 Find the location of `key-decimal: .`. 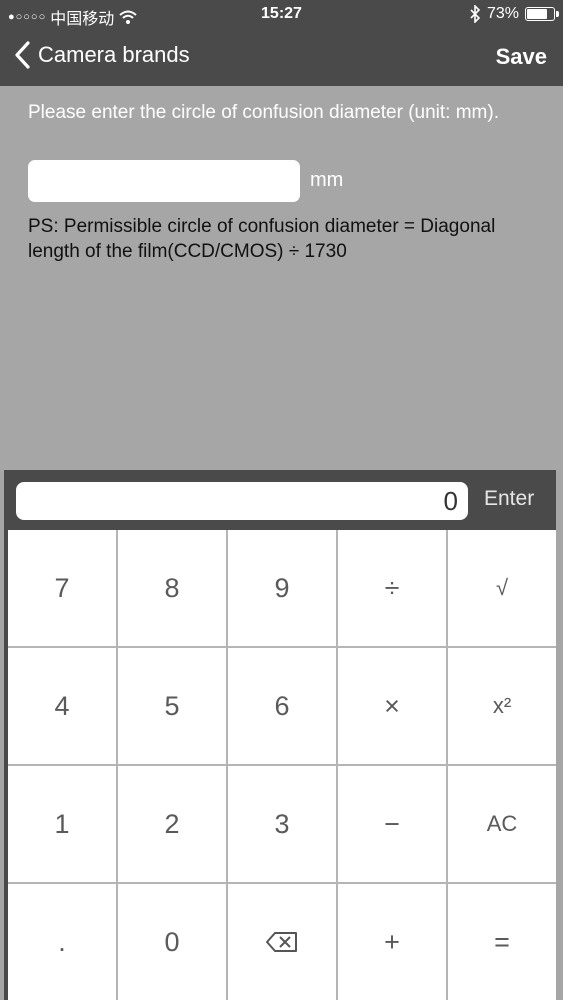

key-decimal: . is located at coordinates (62, 942).